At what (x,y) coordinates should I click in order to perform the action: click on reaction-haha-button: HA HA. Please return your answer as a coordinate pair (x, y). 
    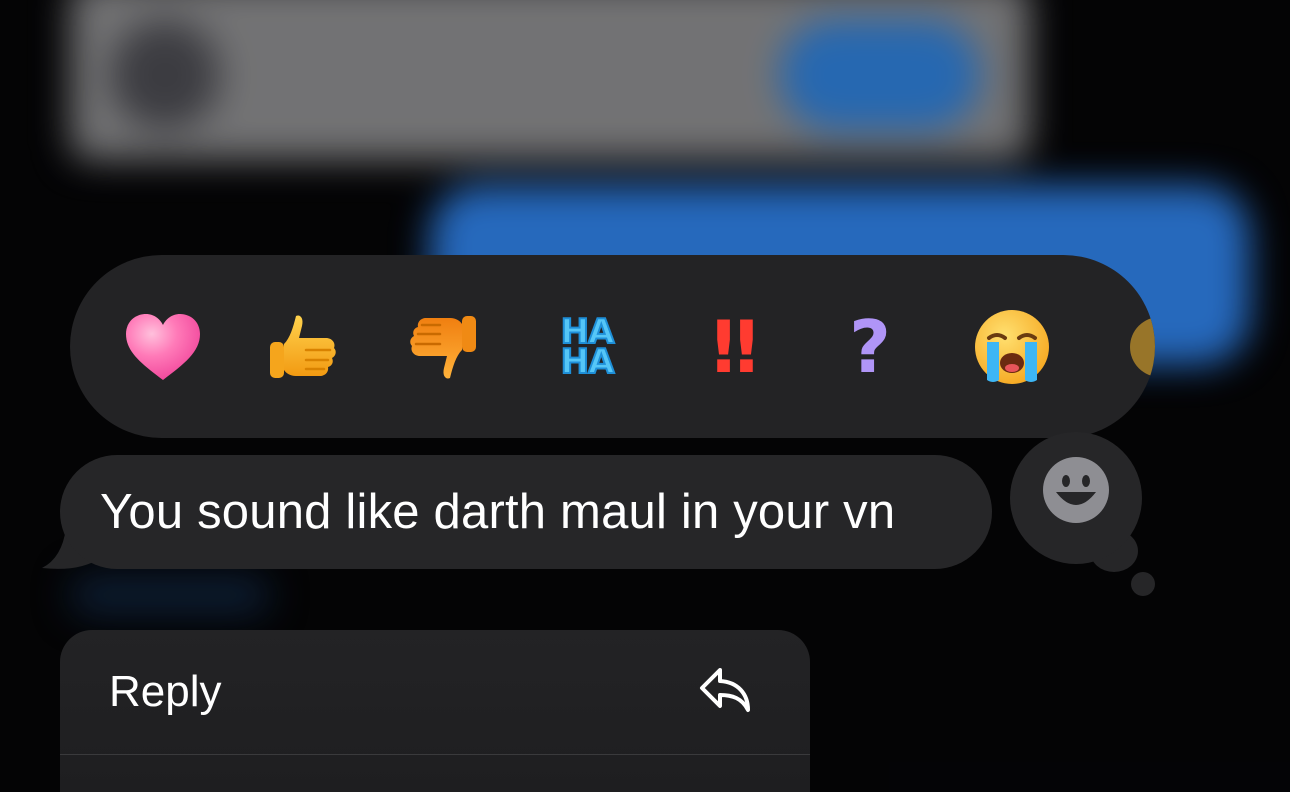
    Looking at the image, I should click on (587, 346).